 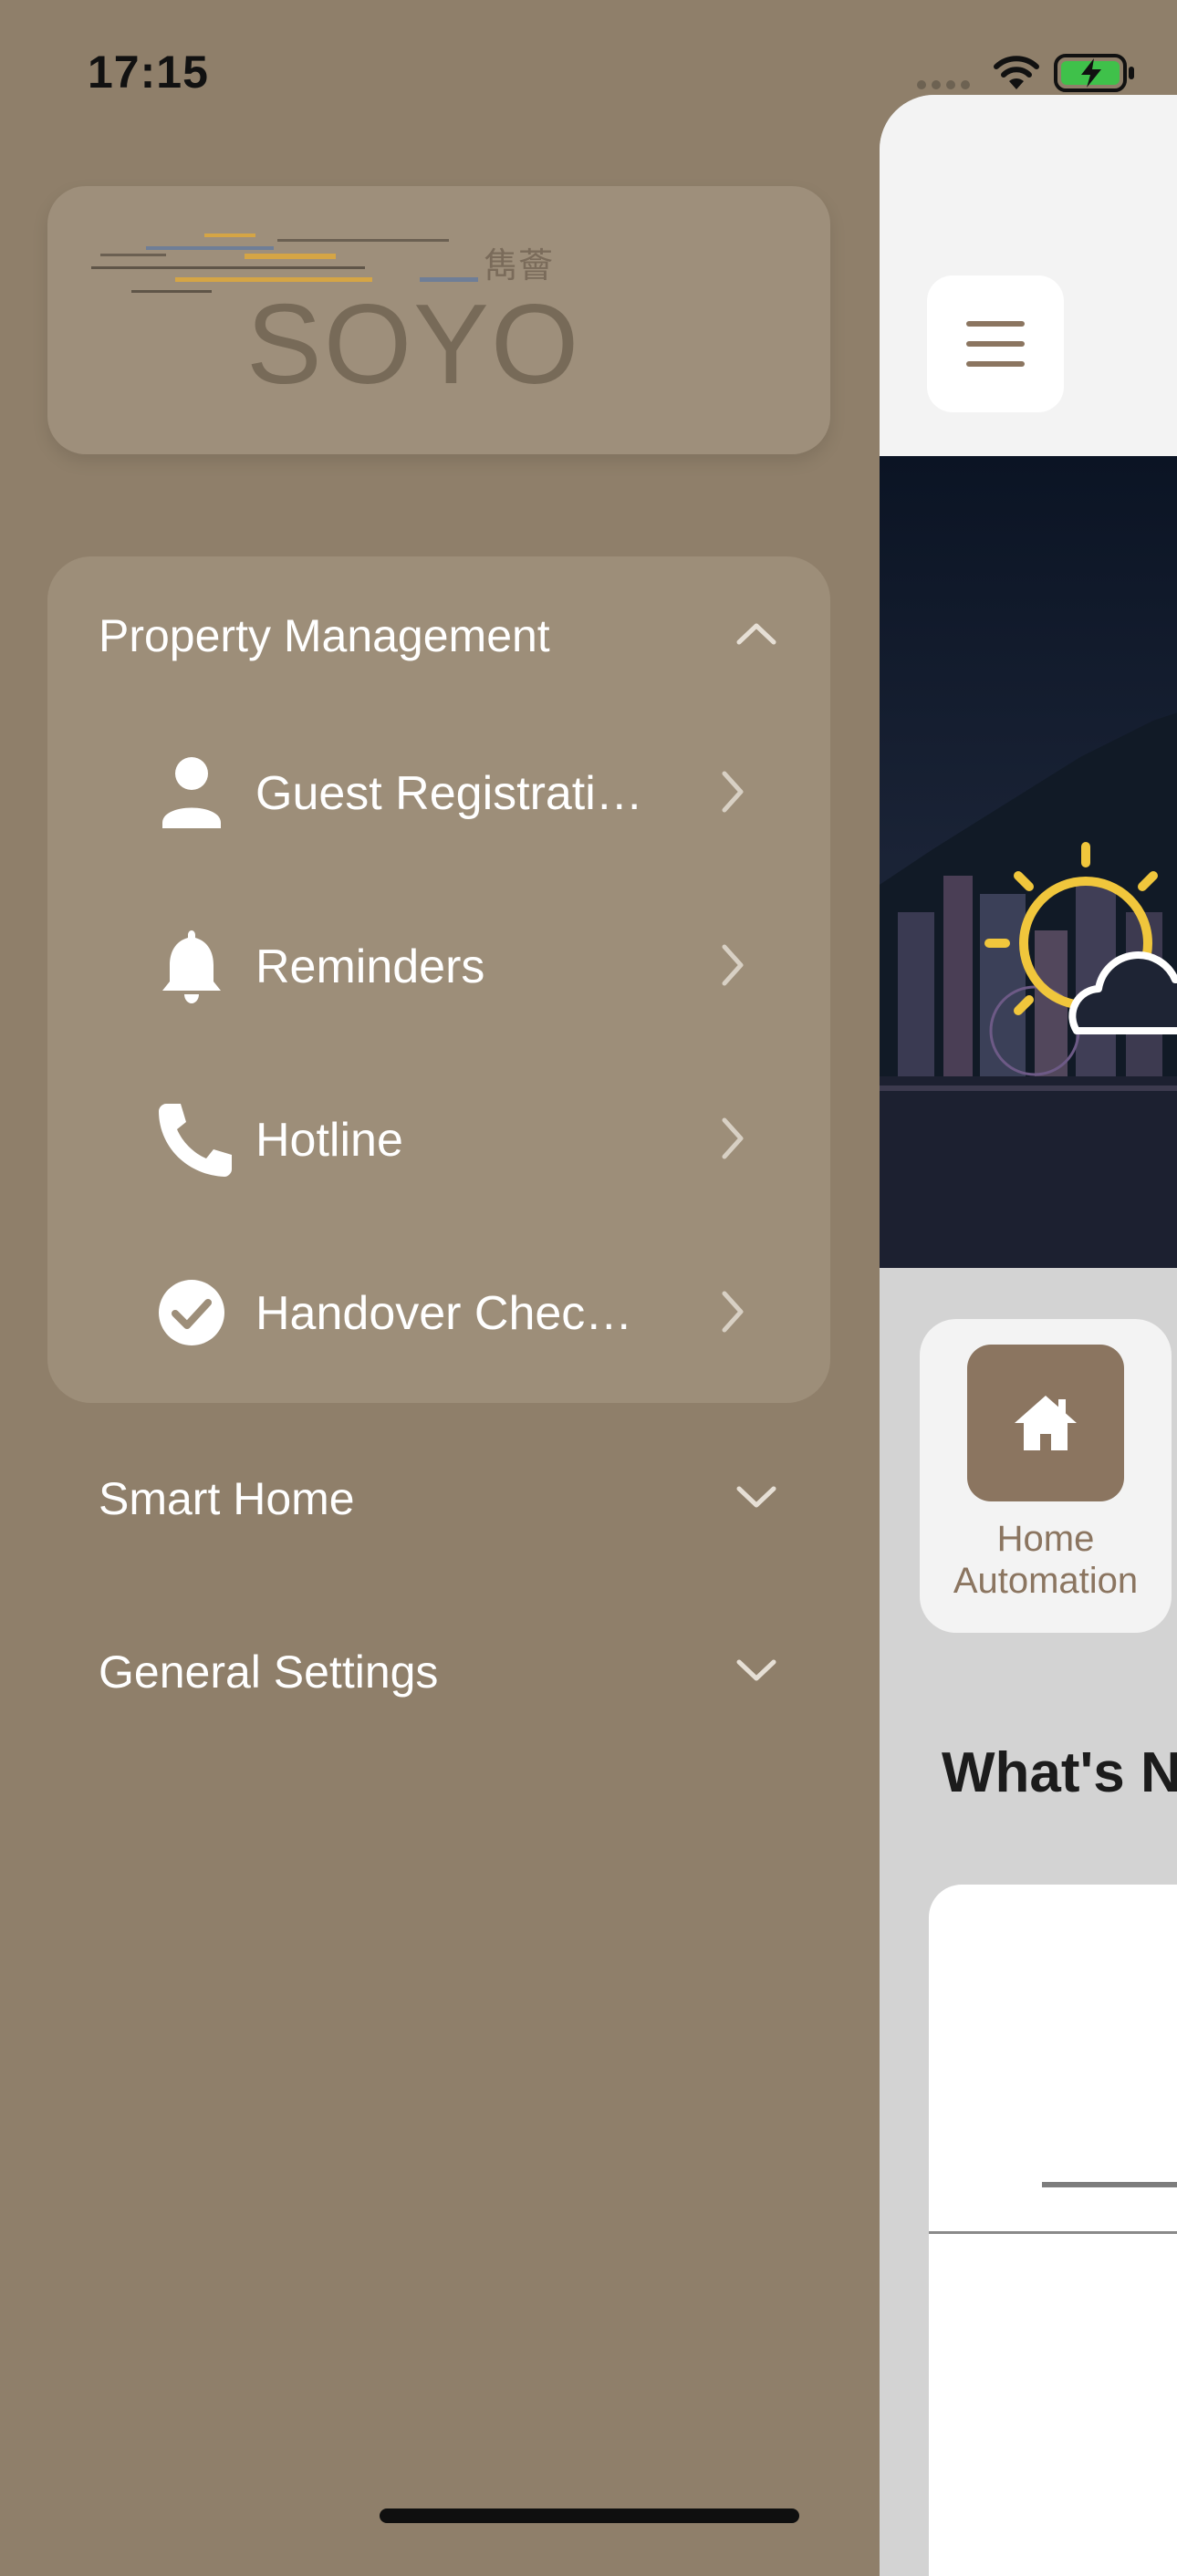 I want to click on home-icon-box, so click(x=1045, y=1423).